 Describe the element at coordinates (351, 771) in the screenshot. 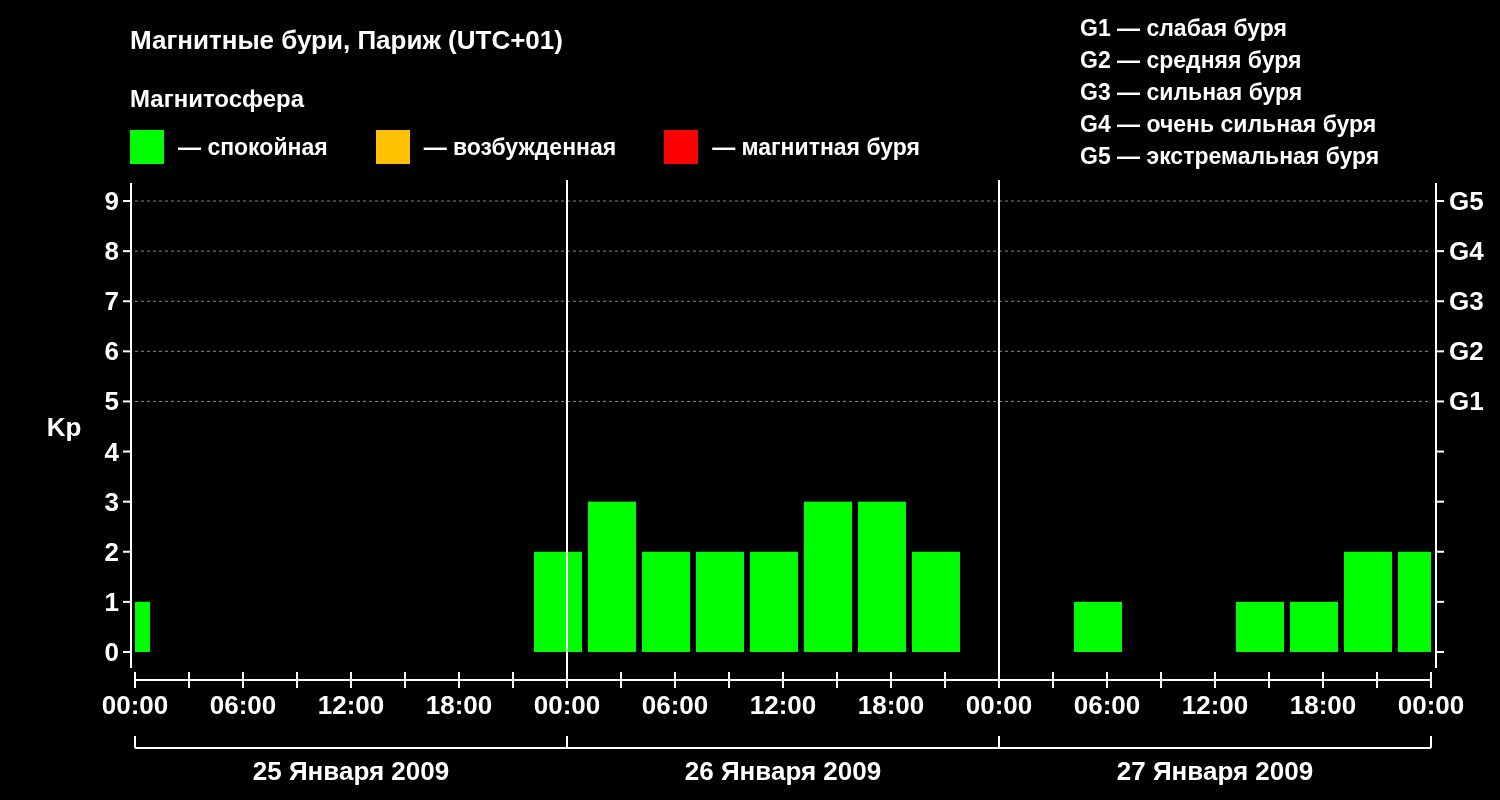

I see `date-label: 25 Января 2009` at that location.